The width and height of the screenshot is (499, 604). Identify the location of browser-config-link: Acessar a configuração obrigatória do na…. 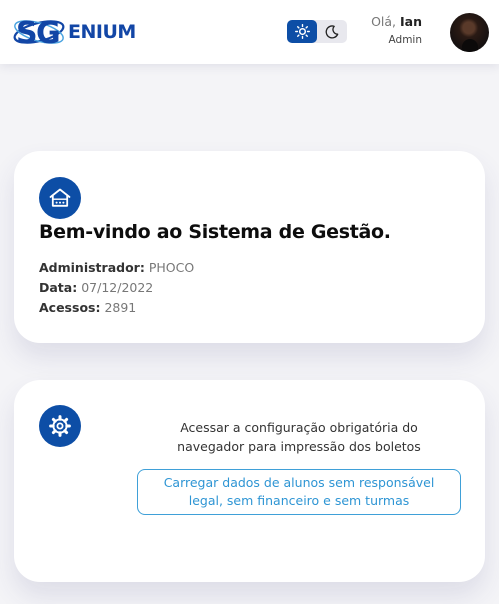
(299, 437).